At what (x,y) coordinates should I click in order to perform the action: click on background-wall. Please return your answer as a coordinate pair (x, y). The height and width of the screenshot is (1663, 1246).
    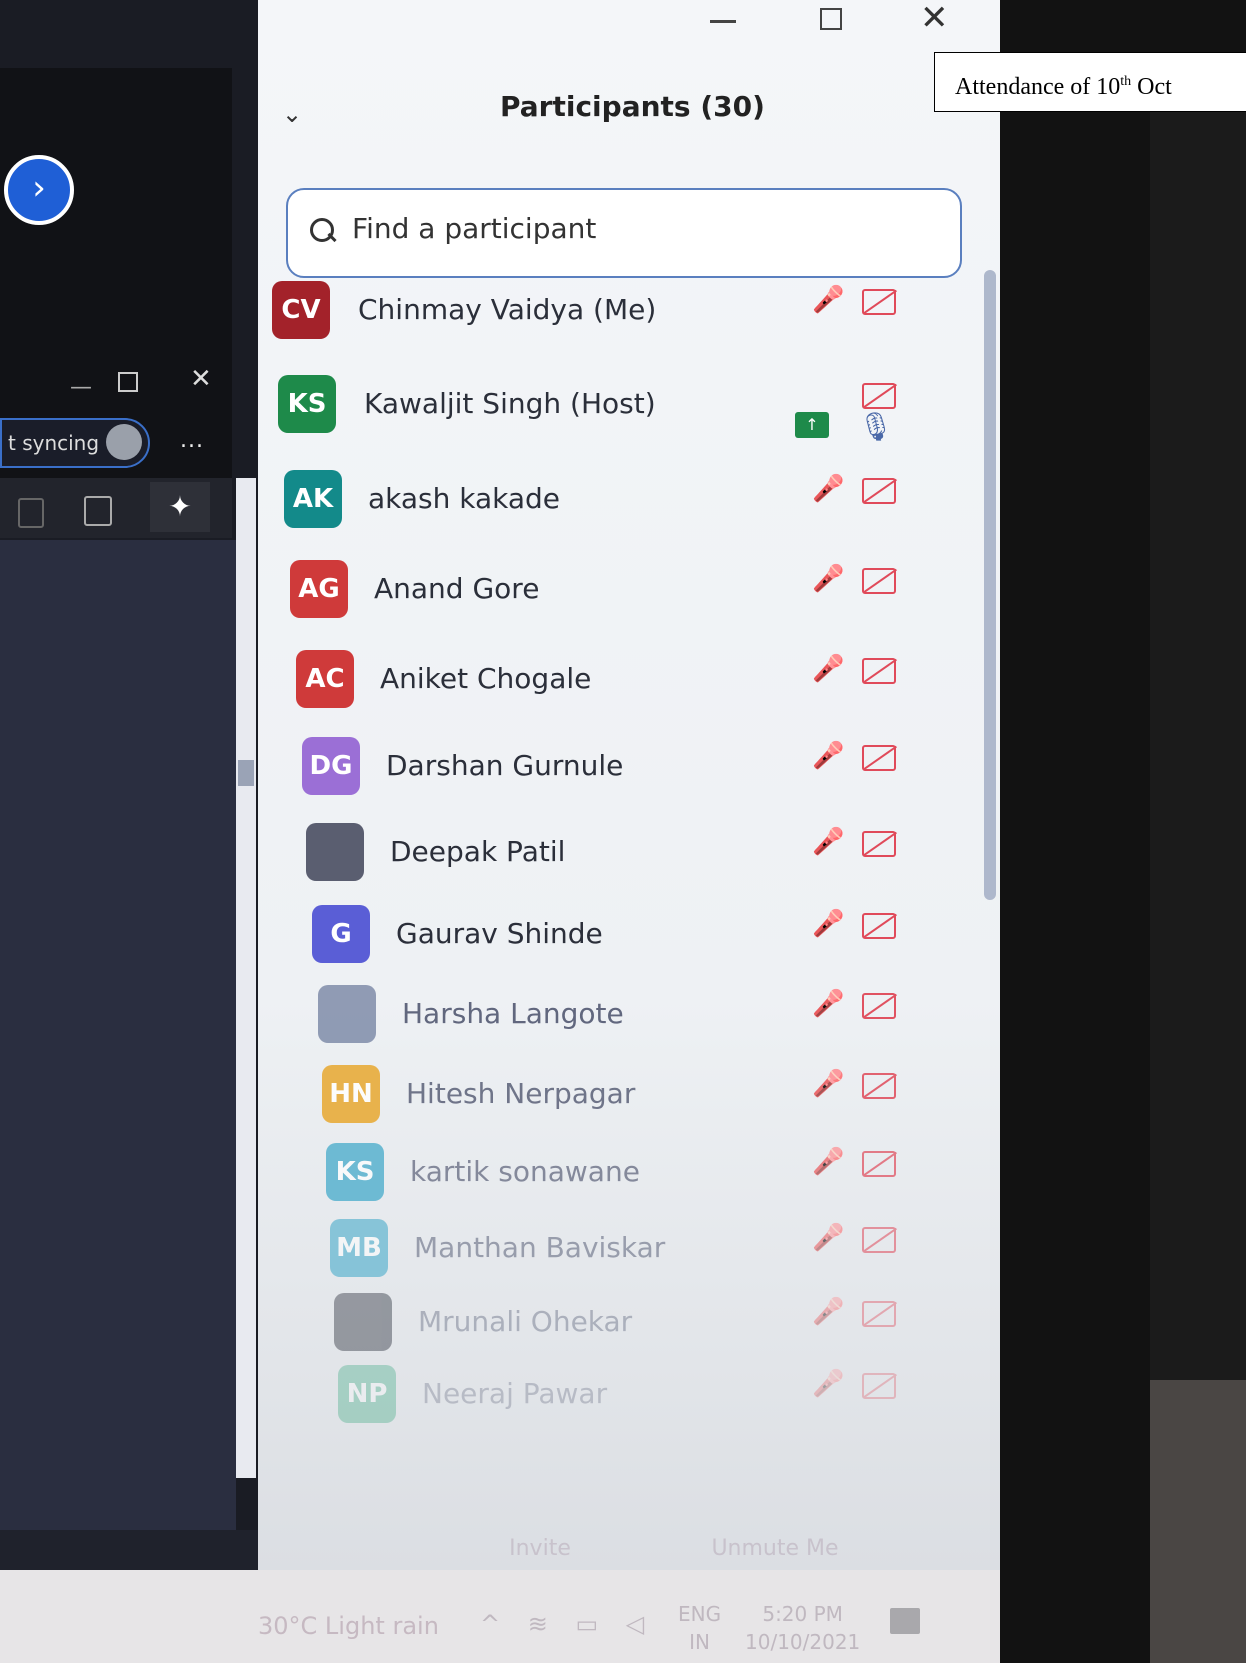
    Looking at the image, I should click on (1198, 1521).